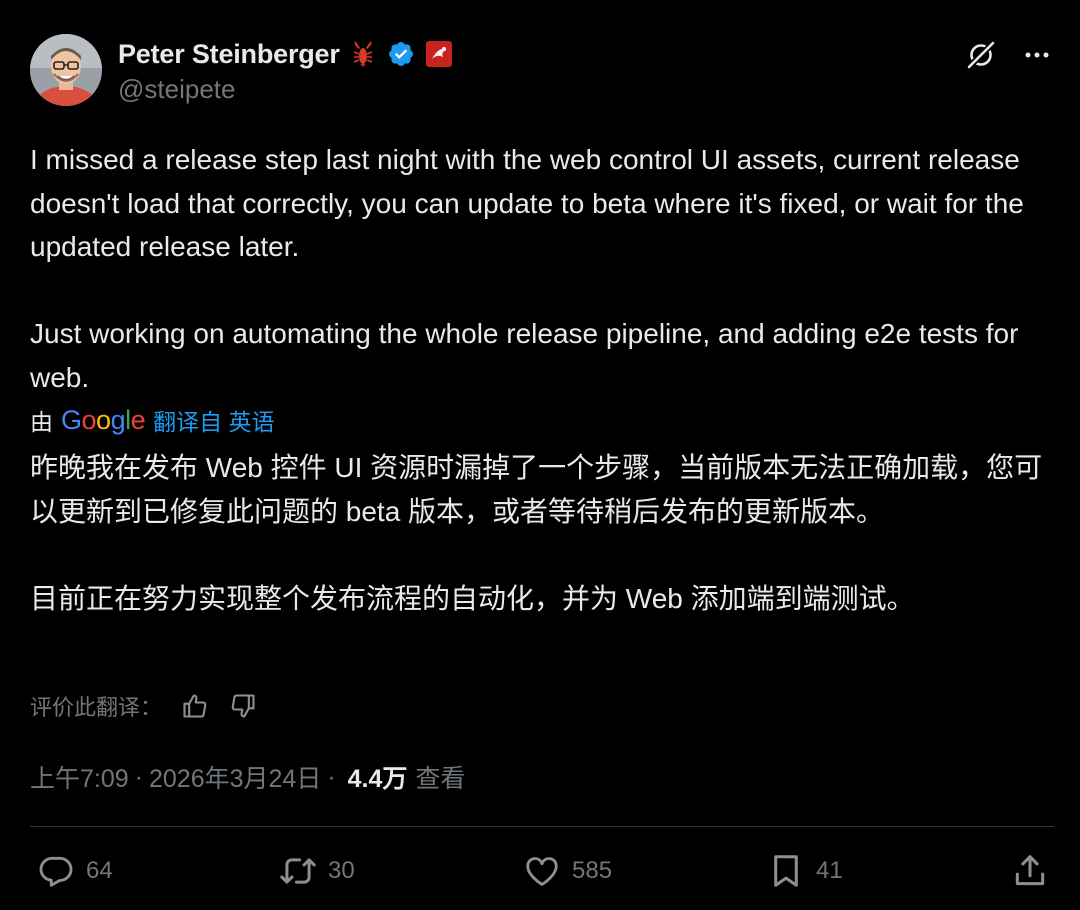  I want to click on repost-count: 30, so click(341, 870).